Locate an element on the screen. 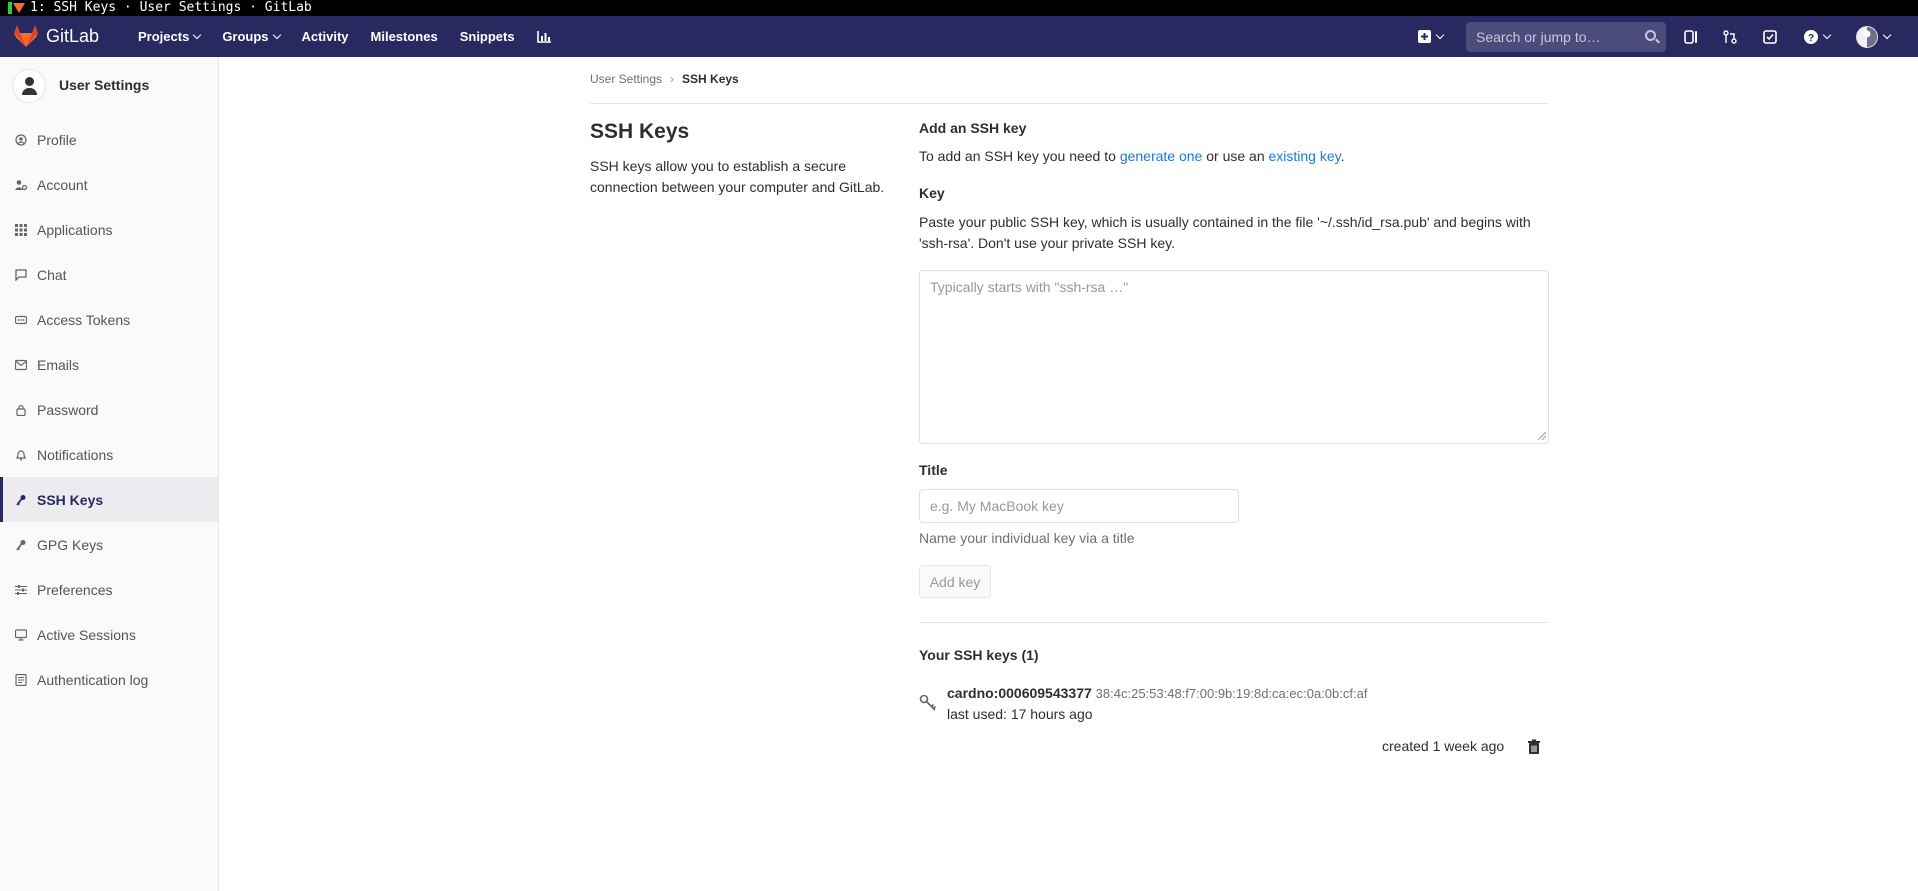 The height and width of the screenshot is (891, 1918). lock-icon is located at coordinates (21, 410).